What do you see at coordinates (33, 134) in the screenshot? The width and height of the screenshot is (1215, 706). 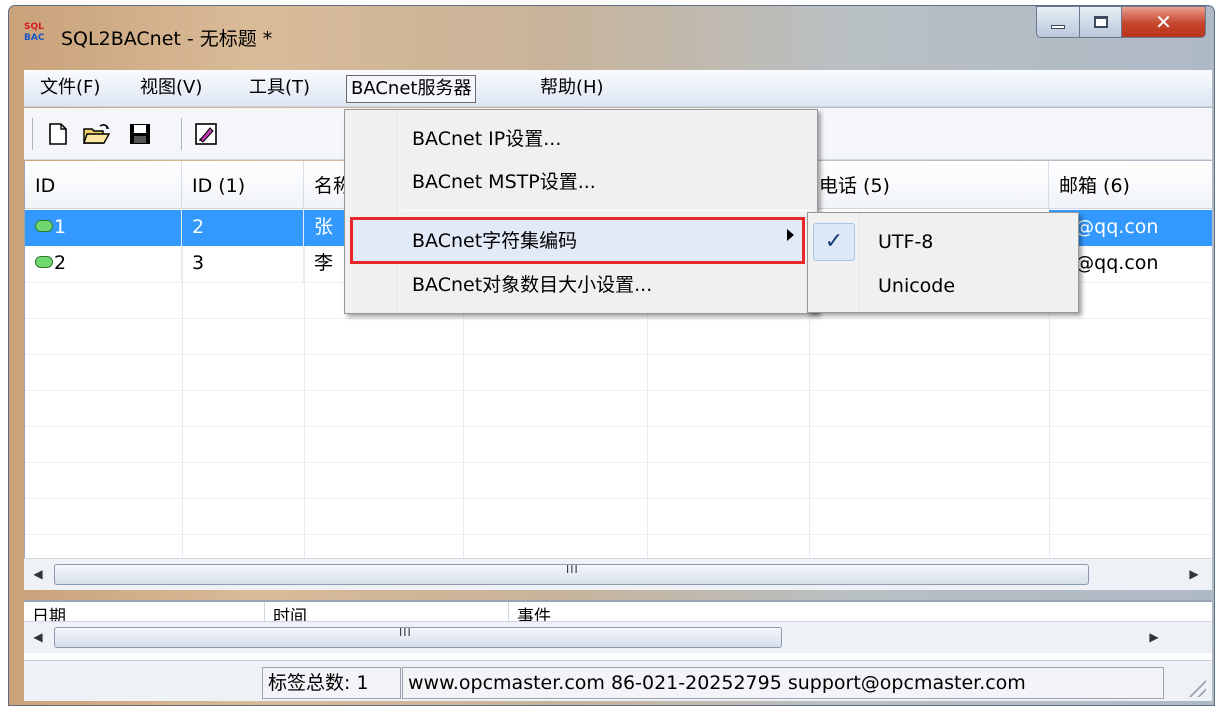 I see `toolbar-grip` at bounding box center [33, 134].